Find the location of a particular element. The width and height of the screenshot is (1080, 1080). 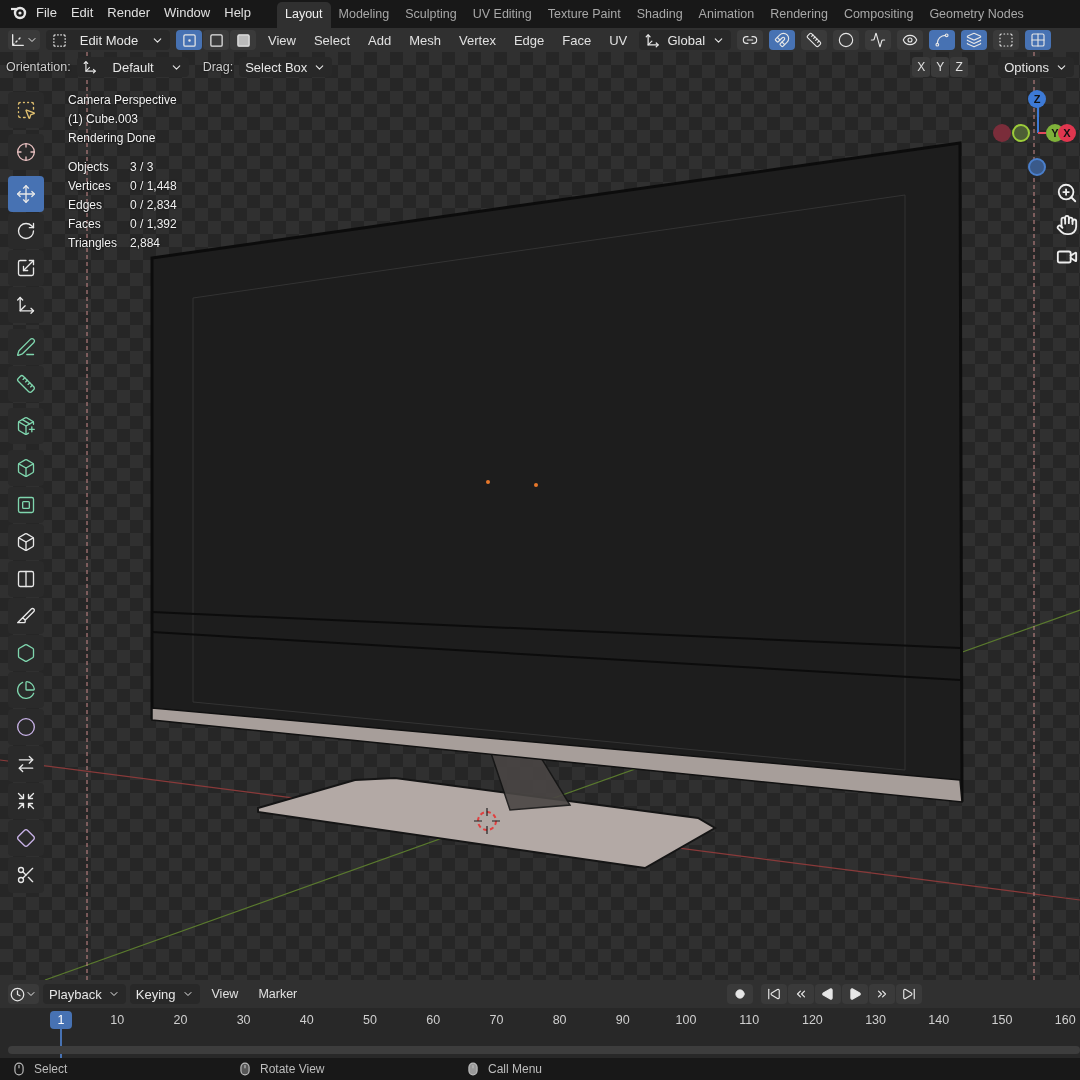

axis-handle: X is located at coordinates (1067, 133).